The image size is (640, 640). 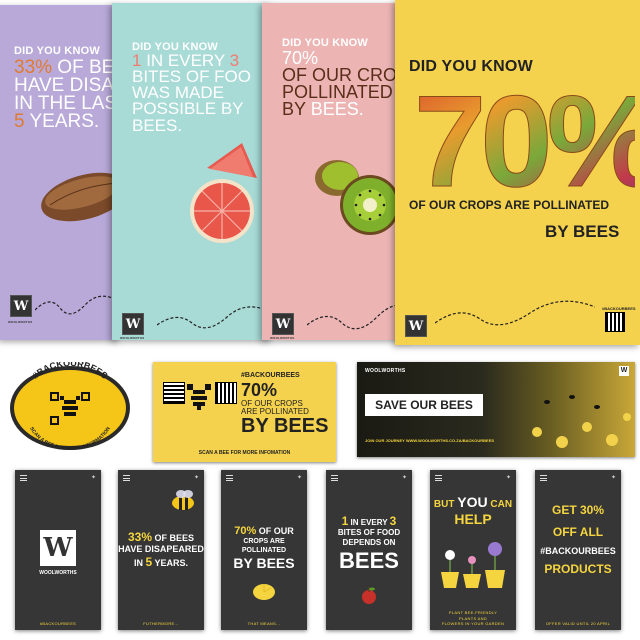 I want to click on phone-copy: 70% OF OUR CROPS ARE POLLINATED BY BEES, so click(x=264, y=548).